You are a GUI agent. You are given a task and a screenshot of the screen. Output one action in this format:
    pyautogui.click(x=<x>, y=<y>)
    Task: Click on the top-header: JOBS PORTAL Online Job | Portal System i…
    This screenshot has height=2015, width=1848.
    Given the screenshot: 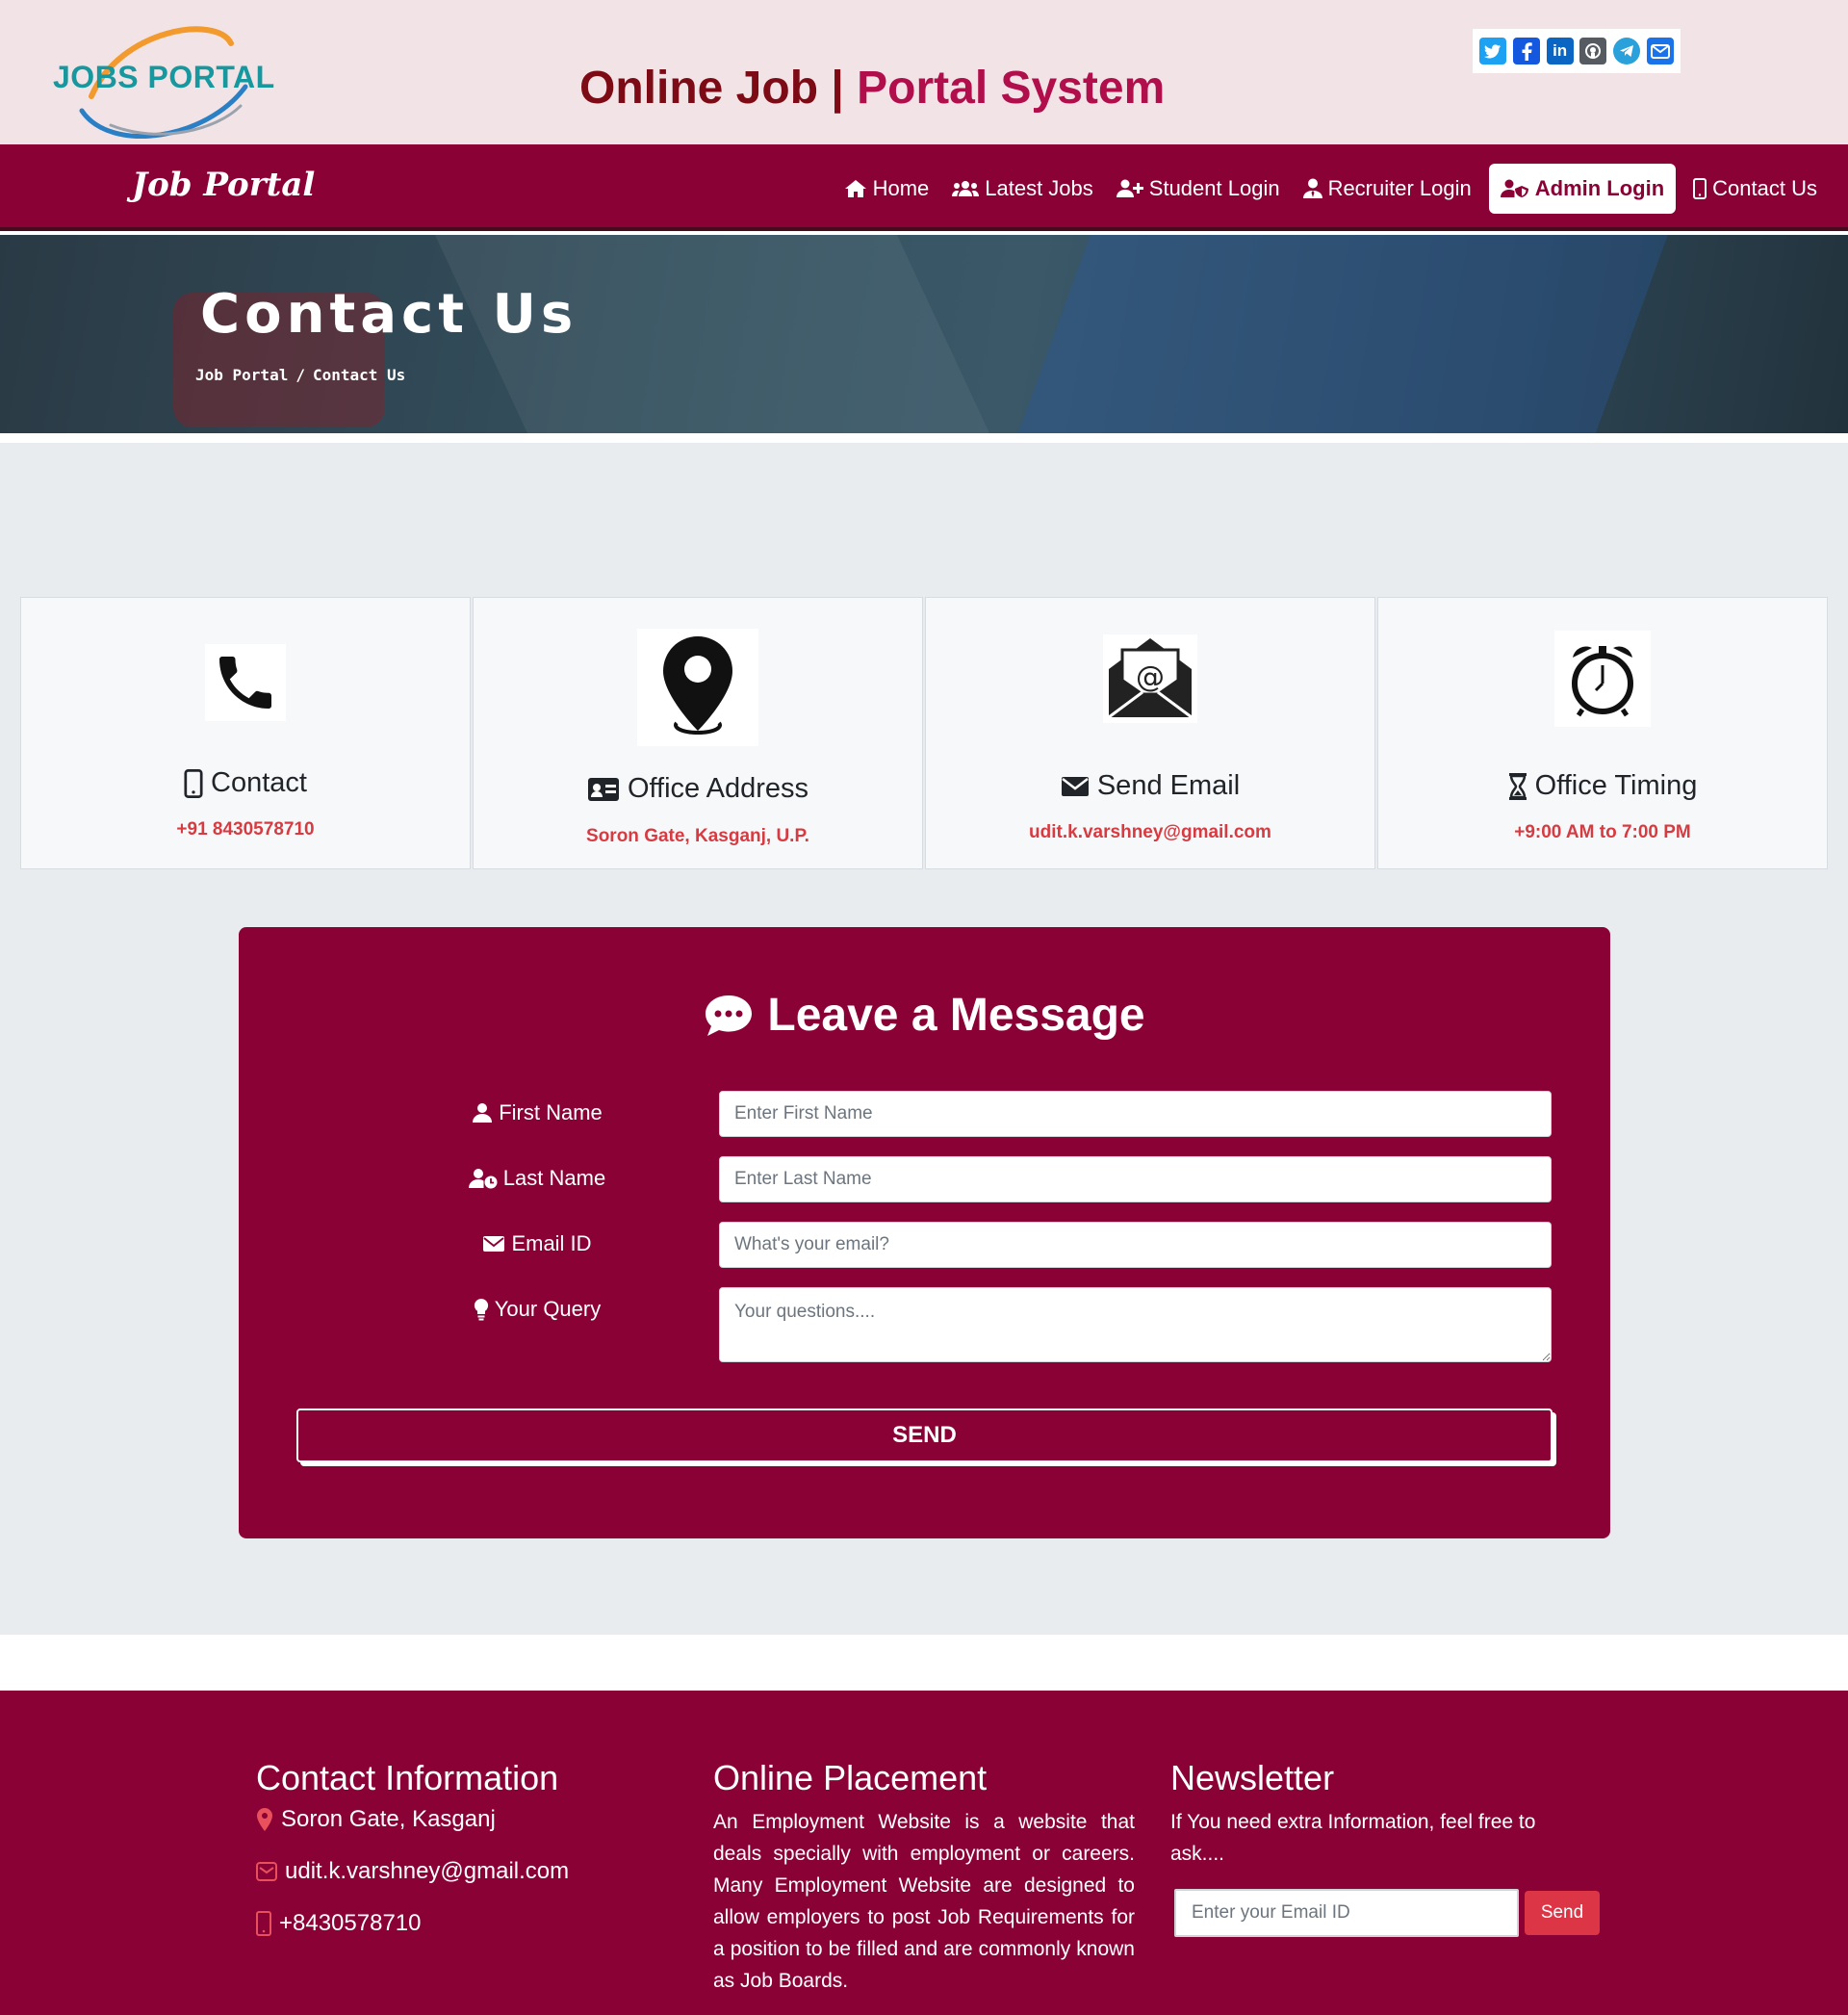 What is the action you would take?
    pyautogui.click(x=924, y=72)
    